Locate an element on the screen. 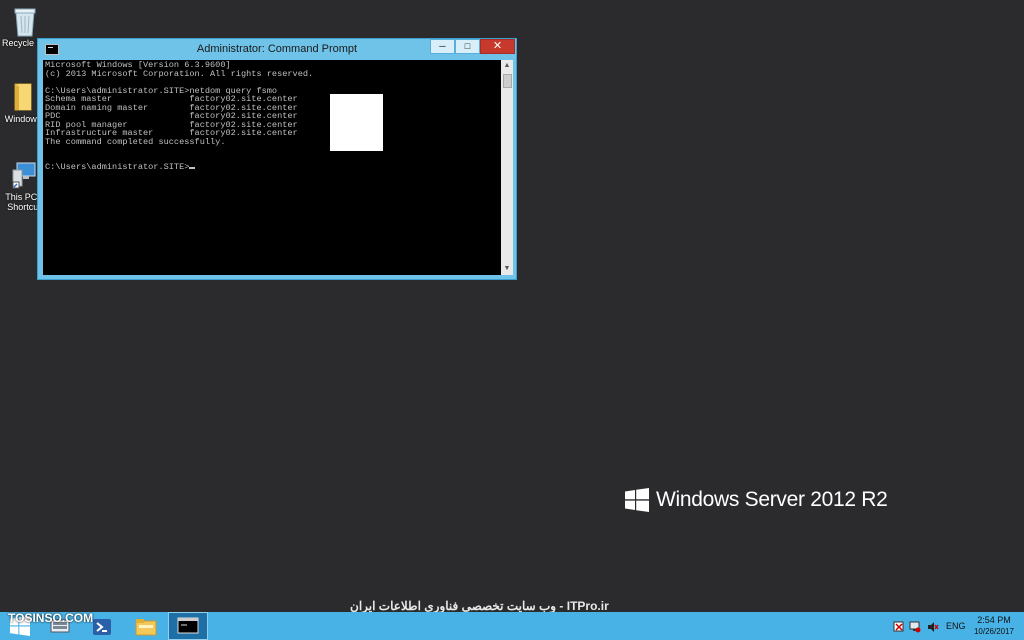 This screenshot has height=640, width=1024. scroll-up-arrow-icon: ▲ is located at coordinates (507, 66).